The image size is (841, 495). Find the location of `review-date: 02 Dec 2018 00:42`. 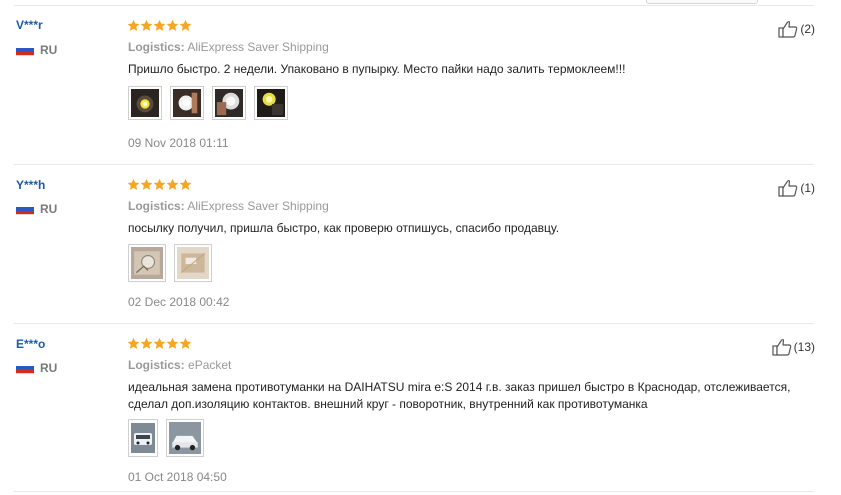

review-date: 02 Dec 2018 00:42 is located at coordinates (179, 302).